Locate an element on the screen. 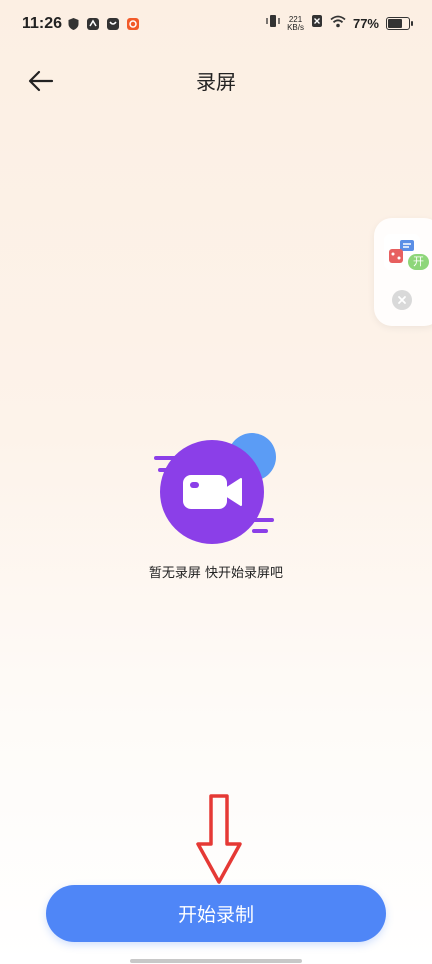 Image resolution: width=432 pixels, height=964 pixels. shield-icon is located at coordinates (73, 24).